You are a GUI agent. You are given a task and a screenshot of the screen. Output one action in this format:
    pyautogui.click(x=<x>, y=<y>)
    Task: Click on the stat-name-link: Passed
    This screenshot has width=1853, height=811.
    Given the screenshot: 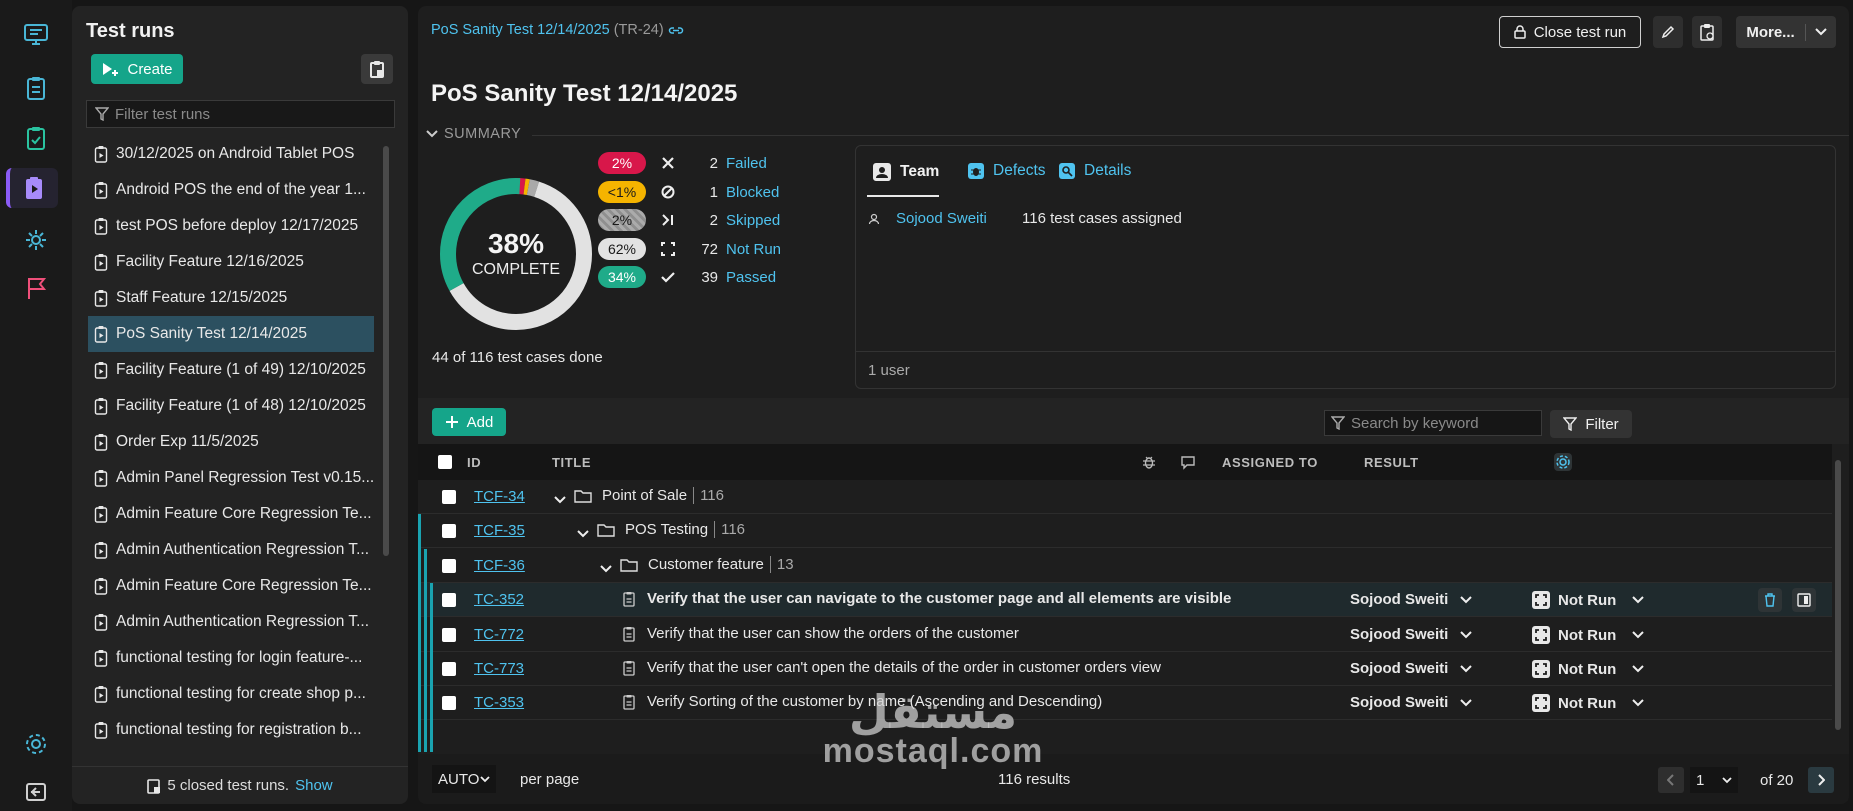 What is the action you would take?
    pyautogui.click(x=751, y=277)
    